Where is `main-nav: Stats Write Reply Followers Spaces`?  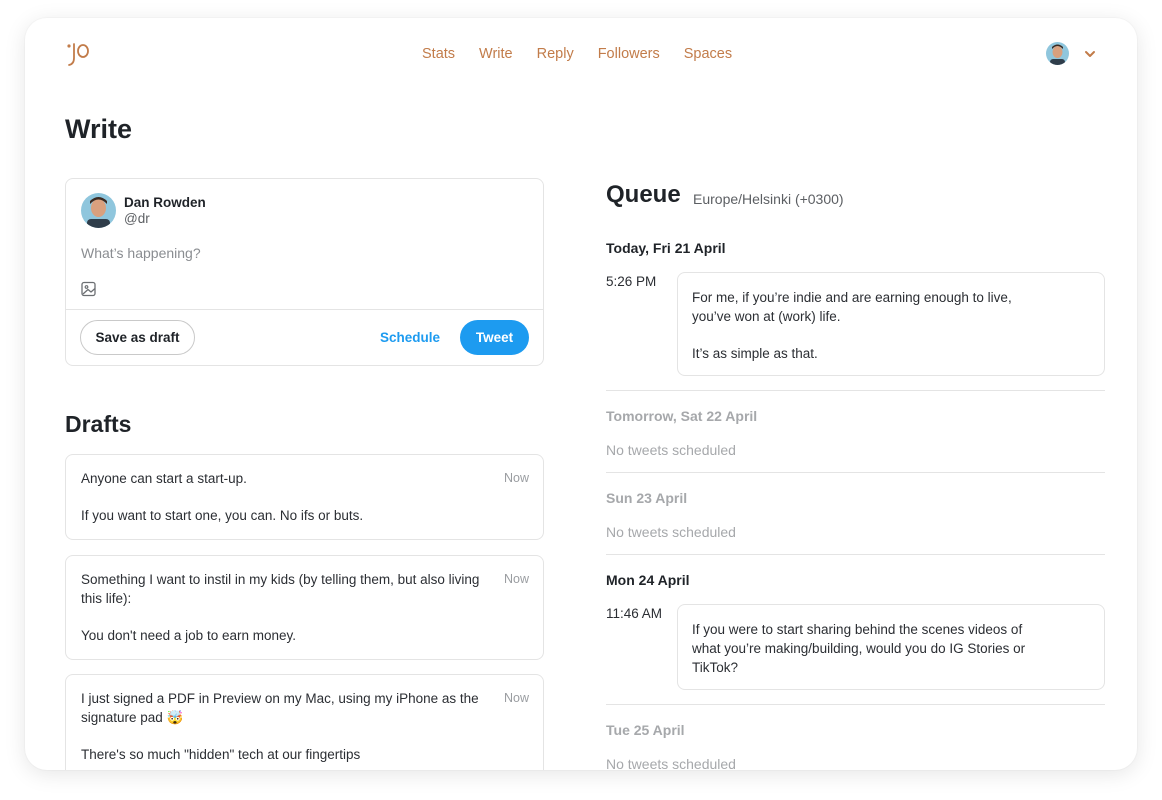 main-nav: Stats Write Reply Followers Spaces is located at coordinates (577, 54).